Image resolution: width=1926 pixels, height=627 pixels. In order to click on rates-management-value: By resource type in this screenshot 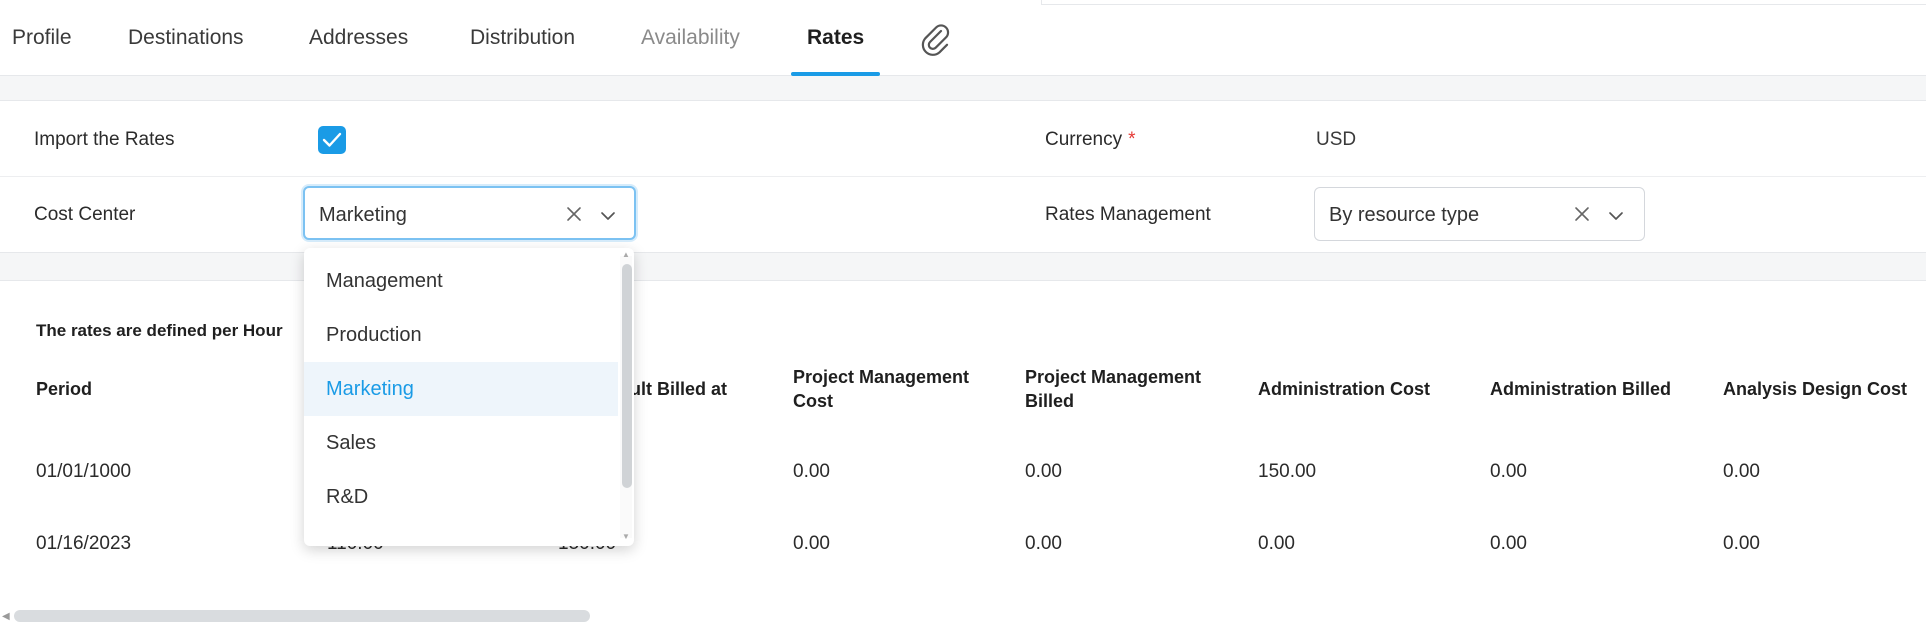, I will do `click(1404, 215)`.